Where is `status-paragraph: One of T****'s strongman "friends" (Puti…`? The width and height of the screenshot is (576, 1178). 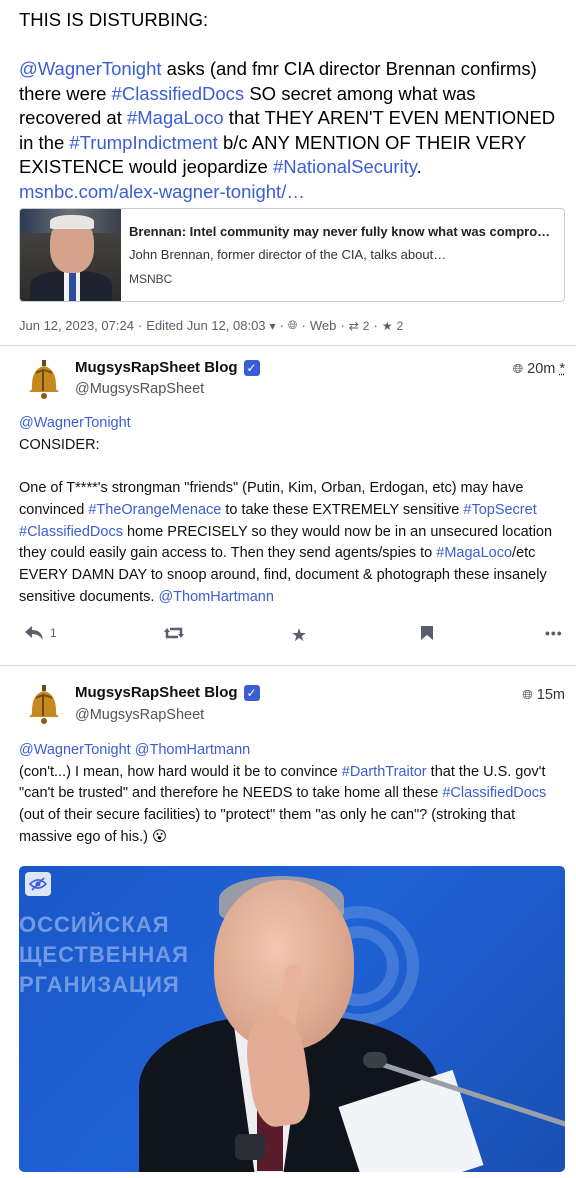 status-paragraph: One of T****'s strongman "friends" (Puti… is located at coordinates (291, 543).